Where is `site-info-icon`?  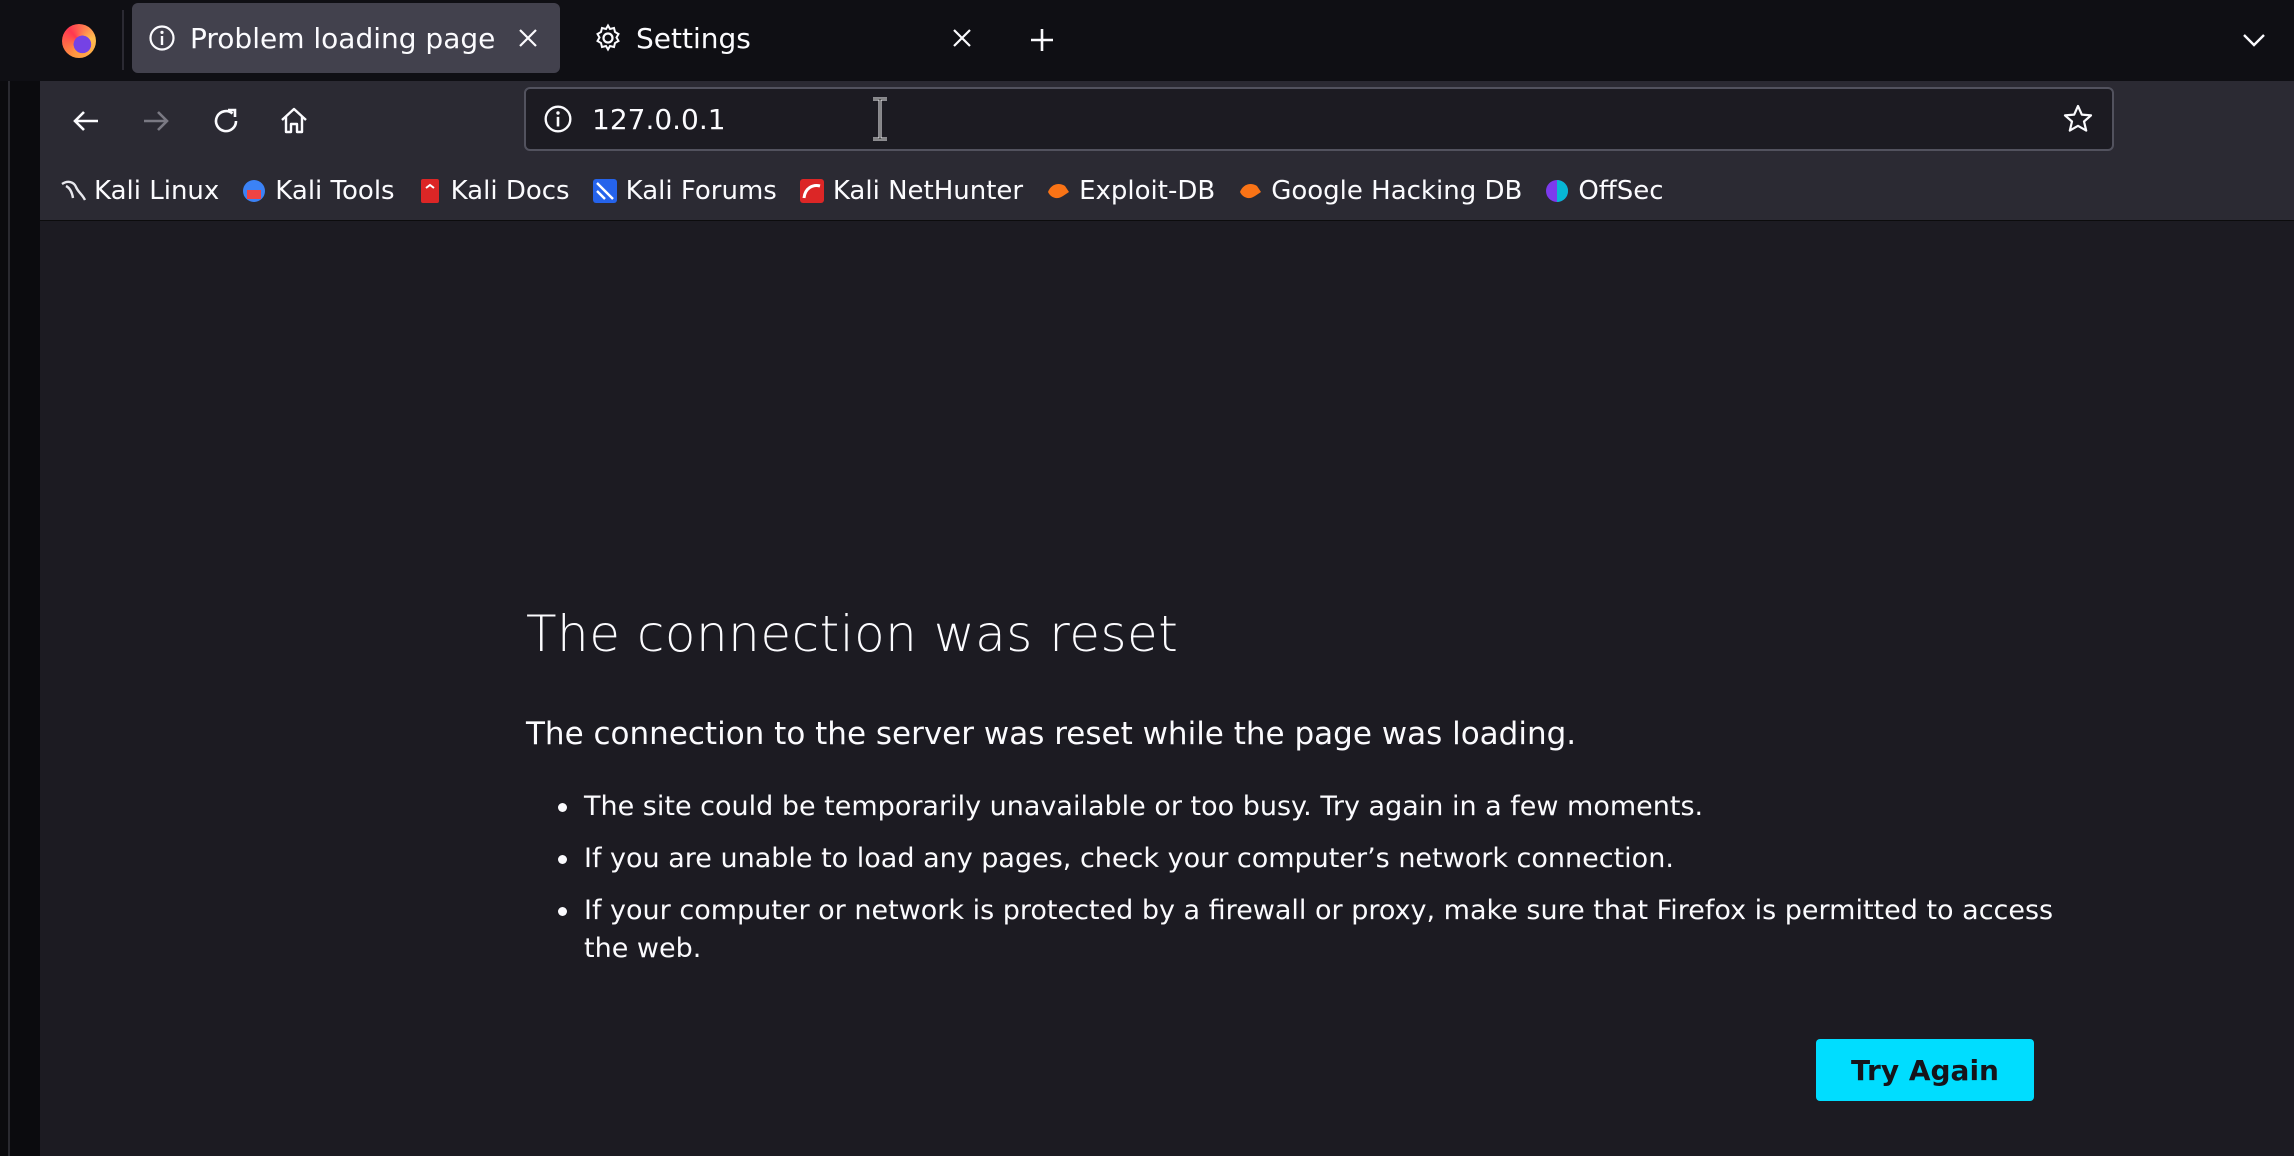
site-info-icon is located at coordinates (558, 119).